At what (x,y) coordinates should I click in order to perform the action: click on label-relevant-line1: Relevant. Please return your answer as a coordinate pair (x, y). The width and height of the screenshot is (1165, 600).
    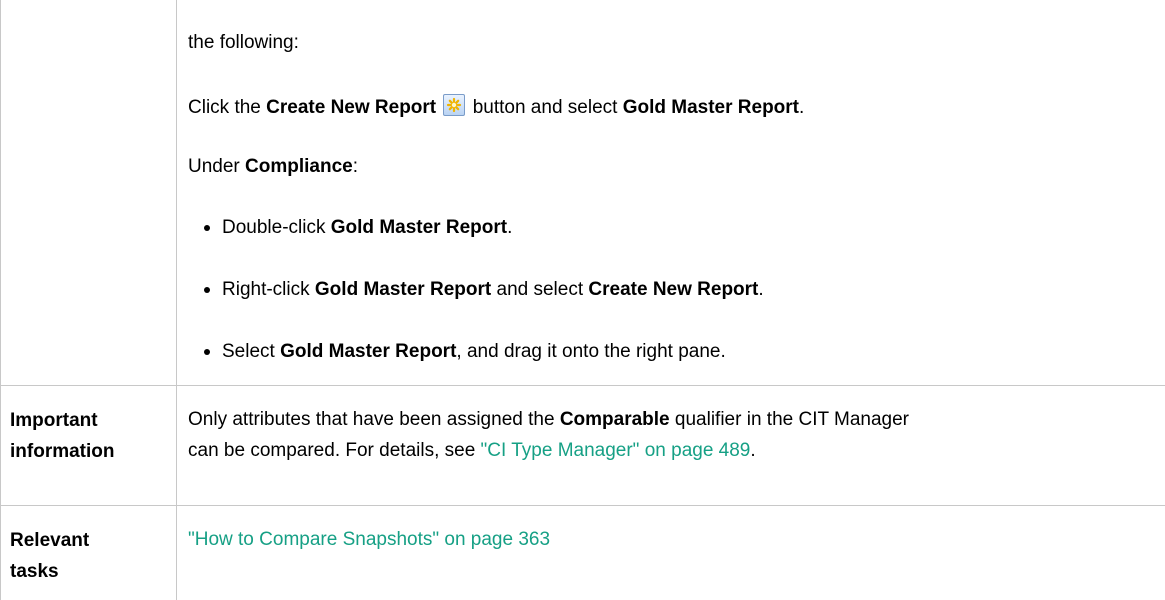
    Looking at the image, I should click on (50, 540).